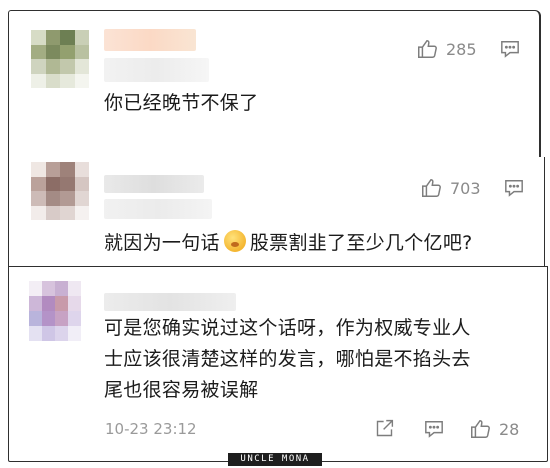 This screenshot has width=550, height=468. I want to click on comment-text: 你已经晚节不保了, so click(181, 103).